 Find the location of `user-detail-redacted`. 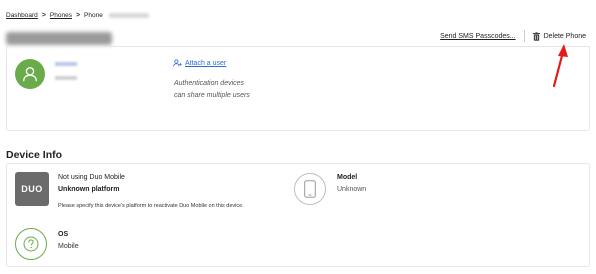

user-detail-redacted is located at coordinates (66, 78).